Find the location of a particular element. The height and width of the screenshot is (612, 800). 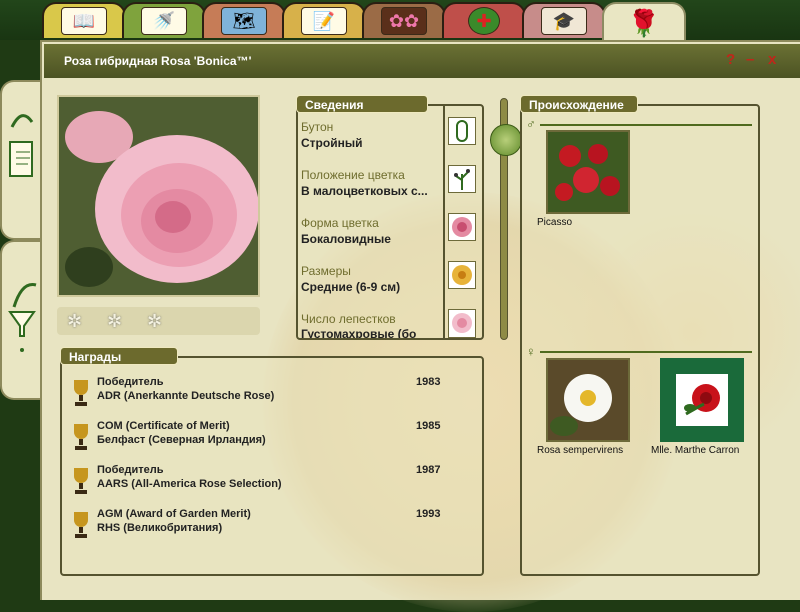

gardener-icon: 🎓 is located at coordinates (564, 21).